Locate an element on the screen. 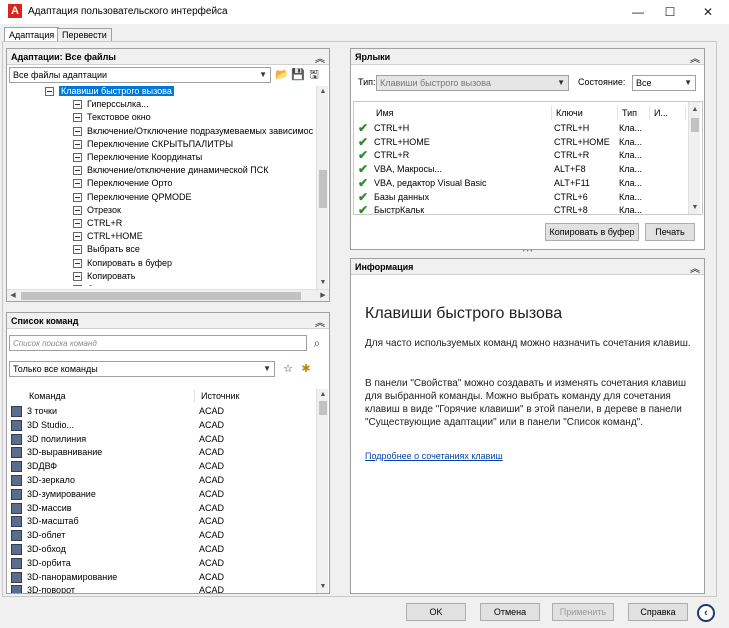 Image resolution: width=729 pixels, height=628 pixels. tree-item-label: Включение/отключение динамической ПСК is located at coordinates (178, 170).